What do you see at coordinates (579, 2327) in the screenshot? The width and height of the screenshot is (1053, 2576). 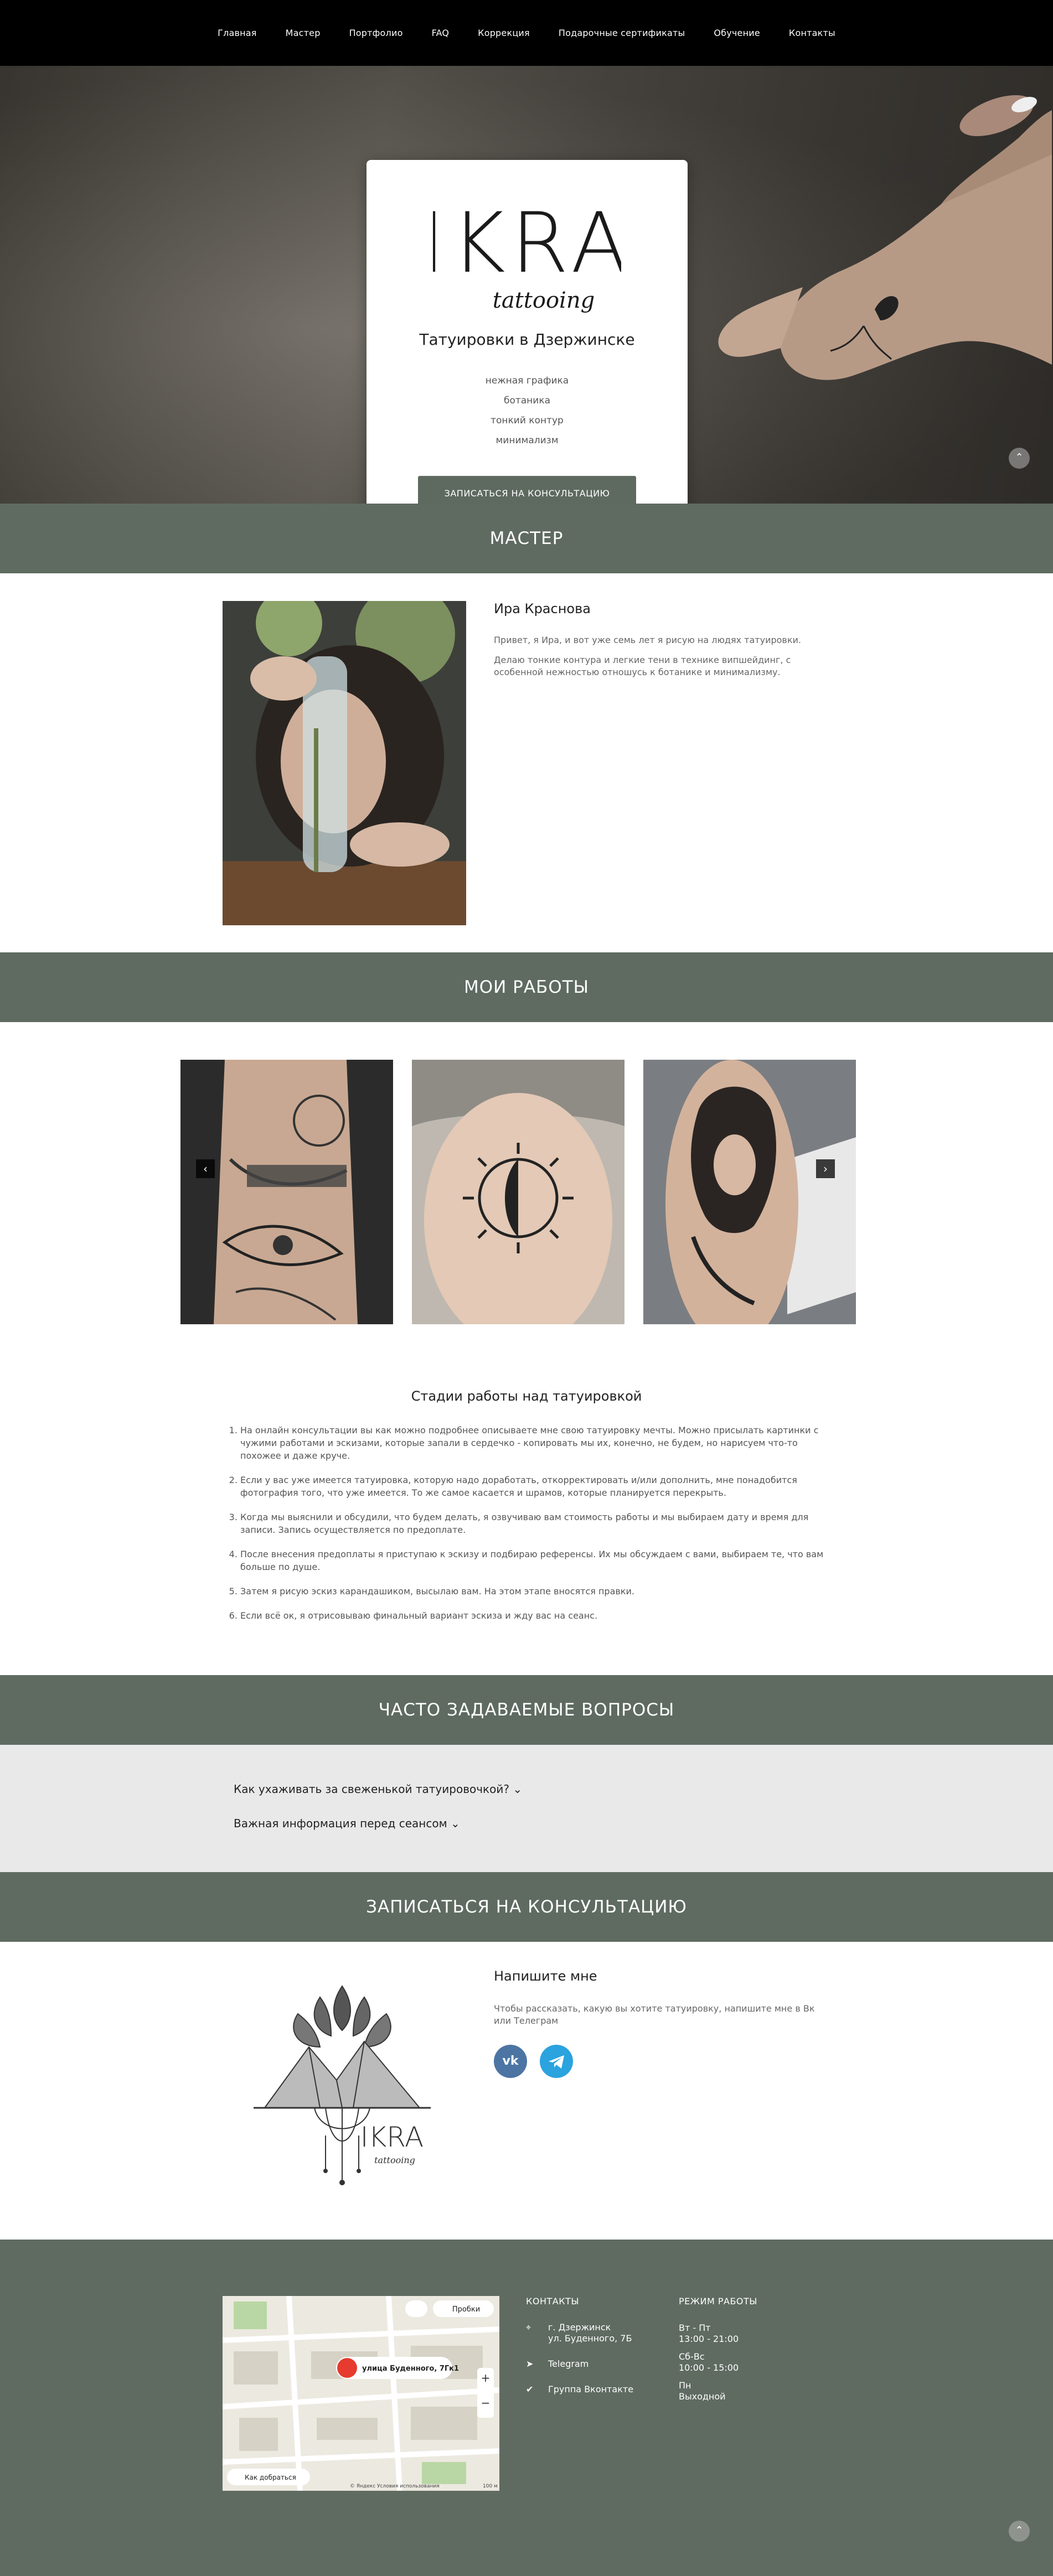 I see `address-line-1: г. Дзержинск` at bounding box center [579, 2327].